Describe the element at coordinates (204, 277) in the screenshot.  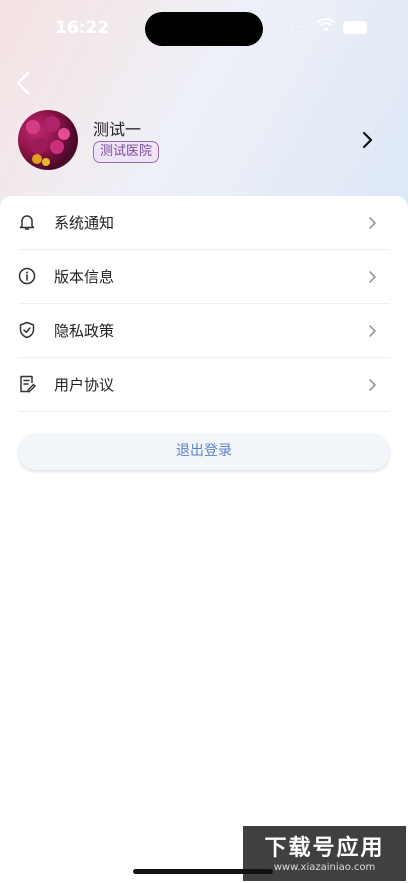
I see `menu-item-version: 版本信息` at that location.